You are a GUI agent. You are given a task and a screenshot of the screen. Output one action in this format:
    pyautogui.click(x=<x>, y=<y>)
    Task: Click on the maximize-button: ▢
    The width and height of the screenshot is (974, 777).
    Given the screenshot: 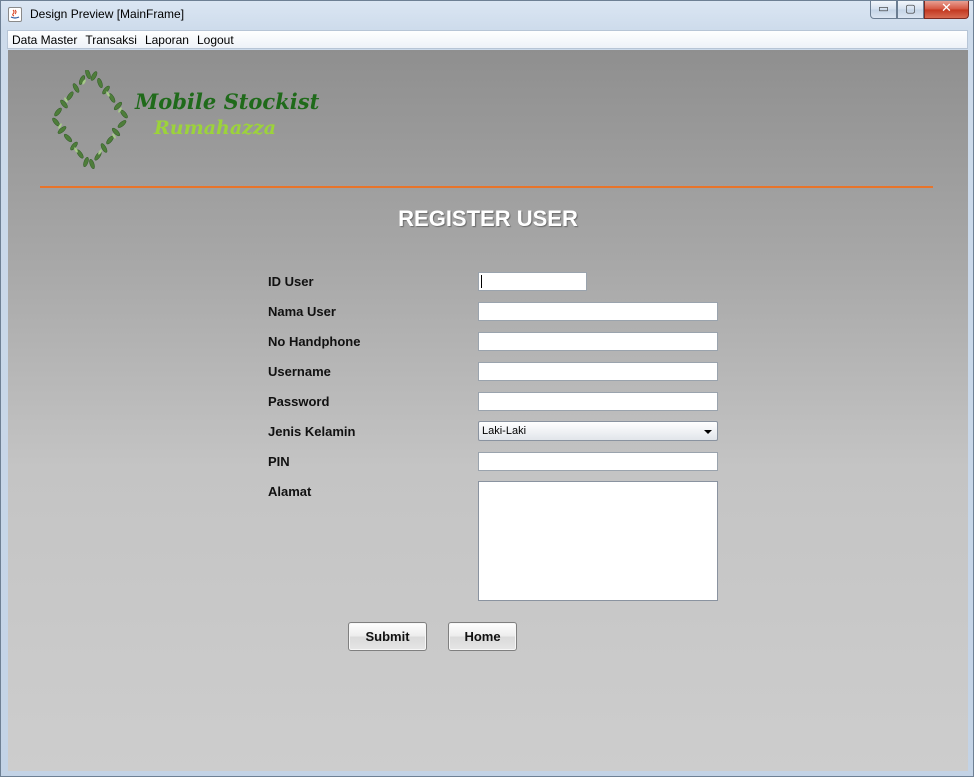 What is the action you would take?
    pyautogui.click(x=910, y=10)
    